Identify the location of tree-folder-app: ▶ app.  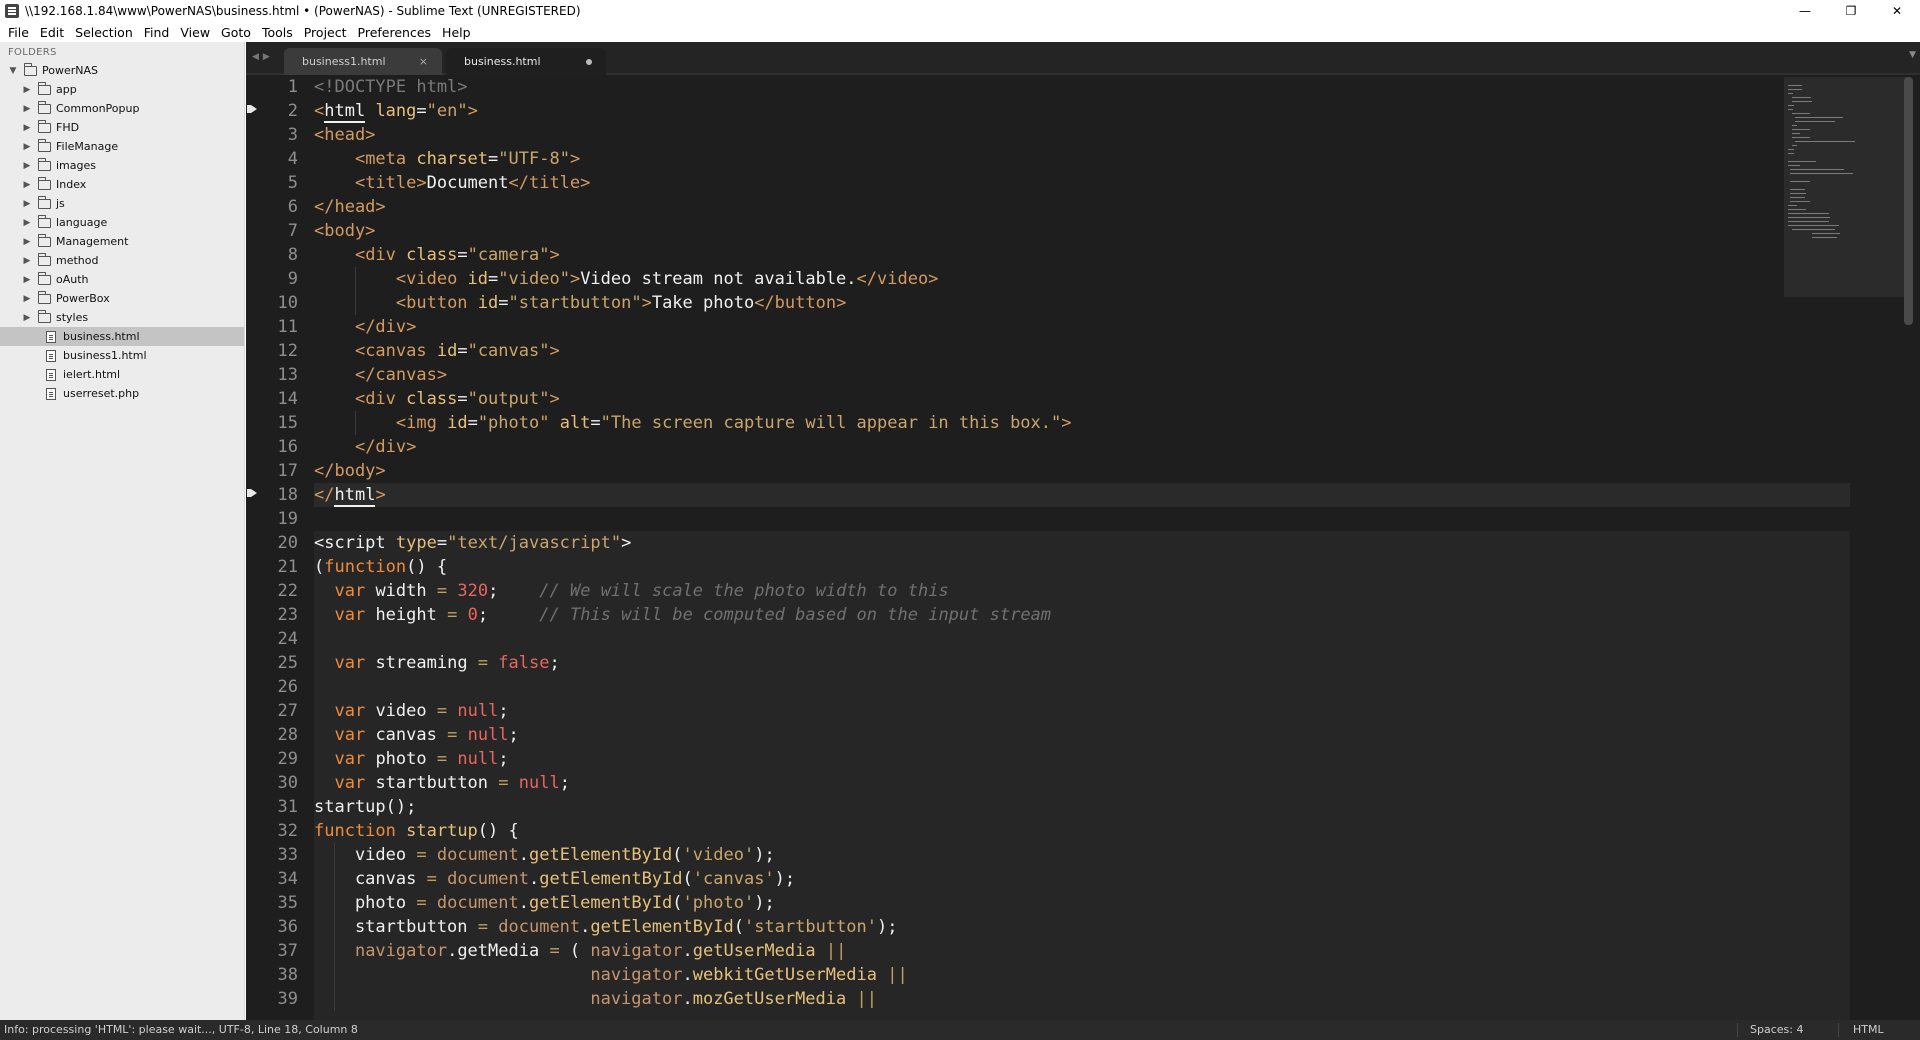
(122, 89).